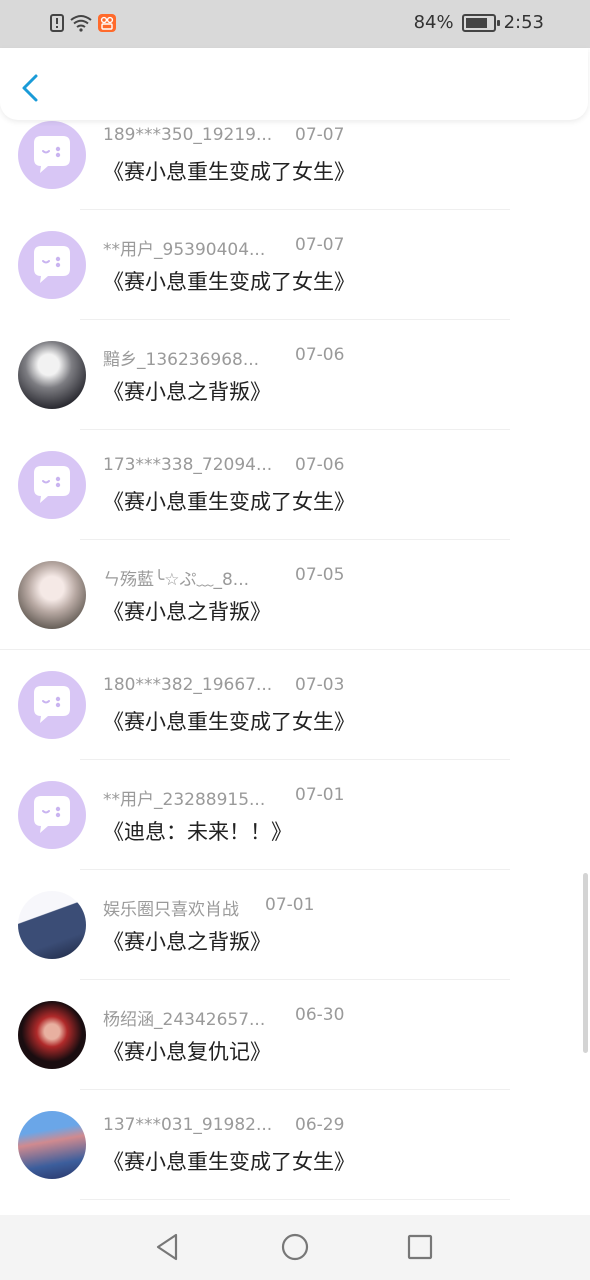 The image size is (590, 1280). I want to click on item-meta: **用户_95390404... 07-07, so click(224, 247).